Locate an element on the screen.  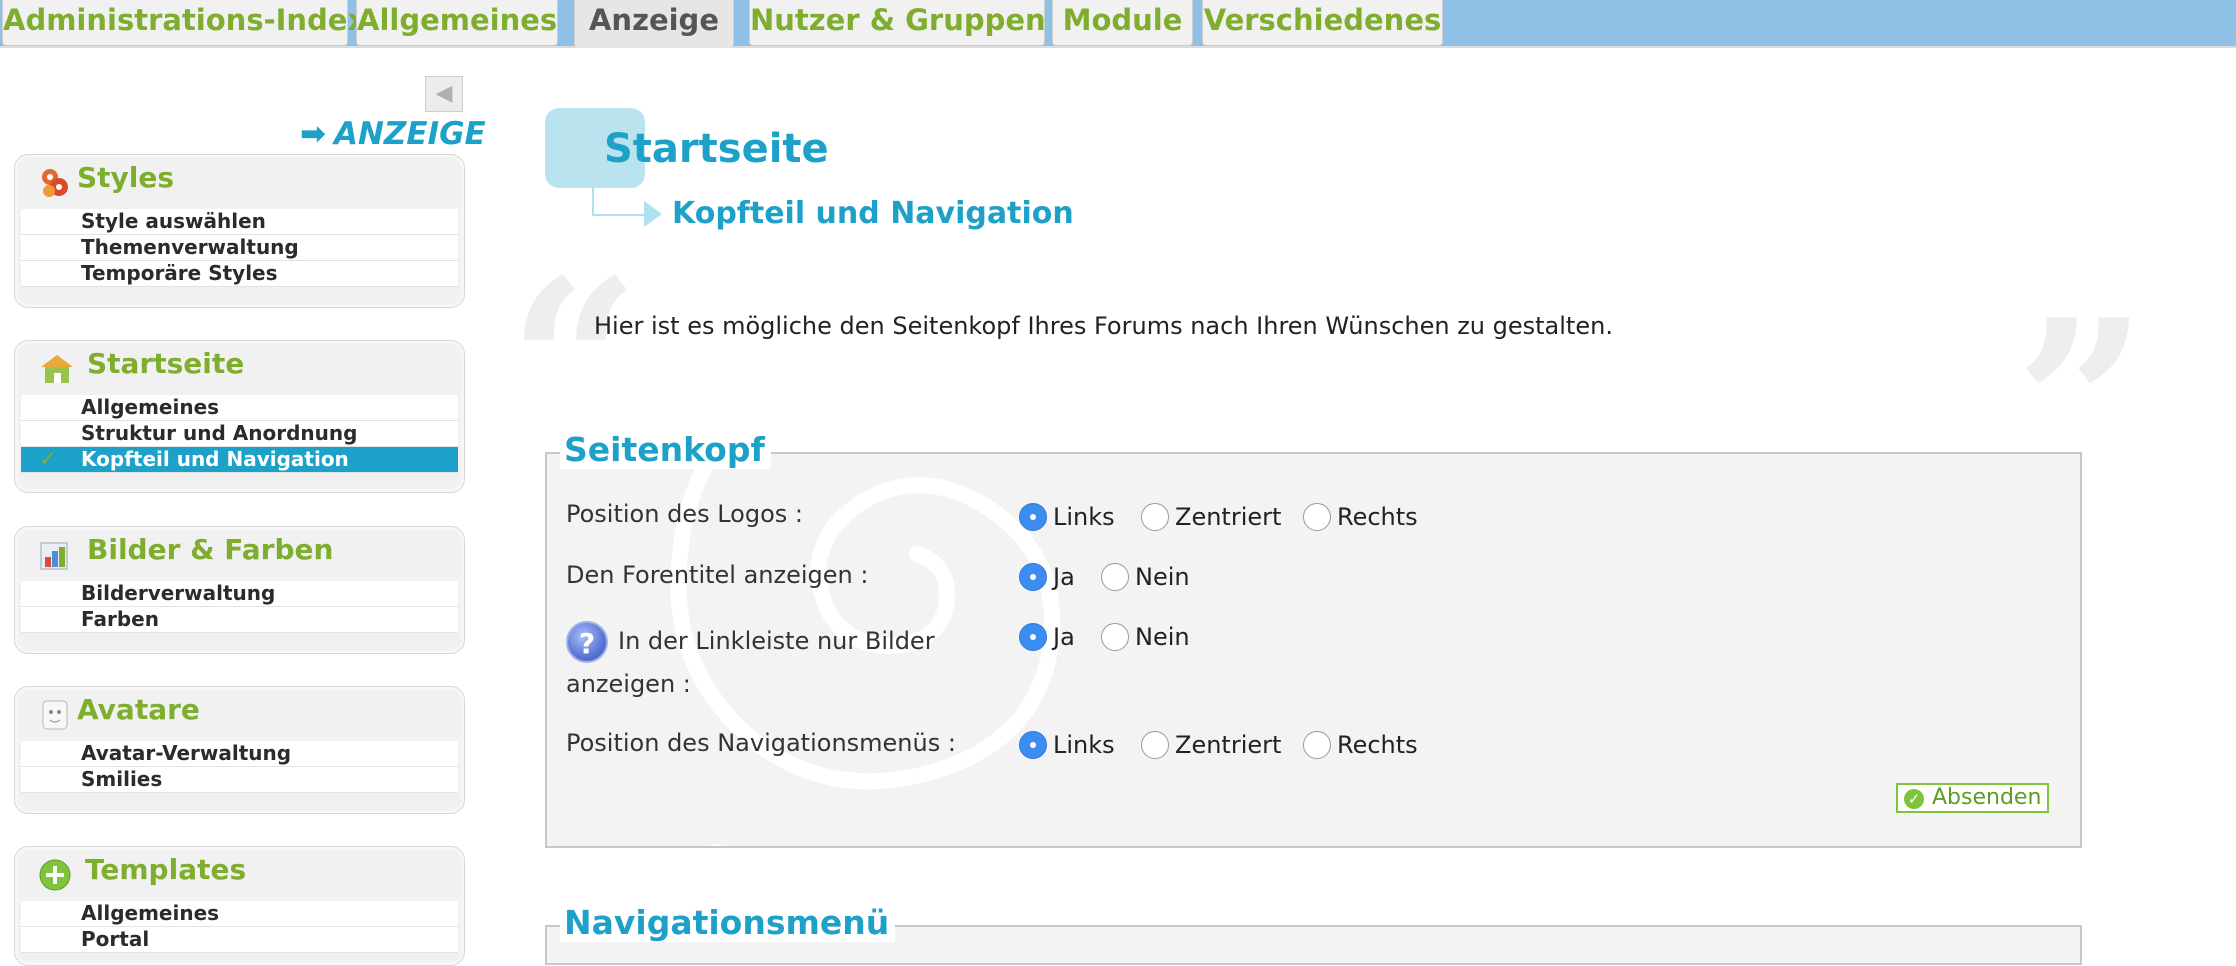
radio-nav-rechts: Rechts is located at coordinates (1360, 745).